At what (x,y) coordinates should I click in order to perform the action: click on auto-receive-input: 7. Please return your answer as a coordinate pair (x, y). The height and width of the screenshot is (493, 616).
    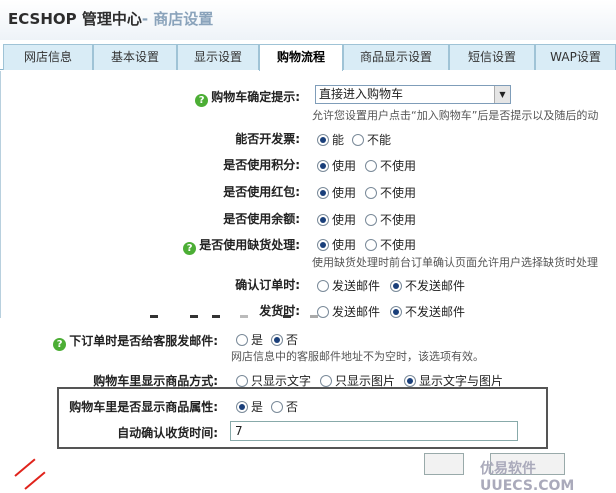
    Looking at the image, I should click on (374, 431).